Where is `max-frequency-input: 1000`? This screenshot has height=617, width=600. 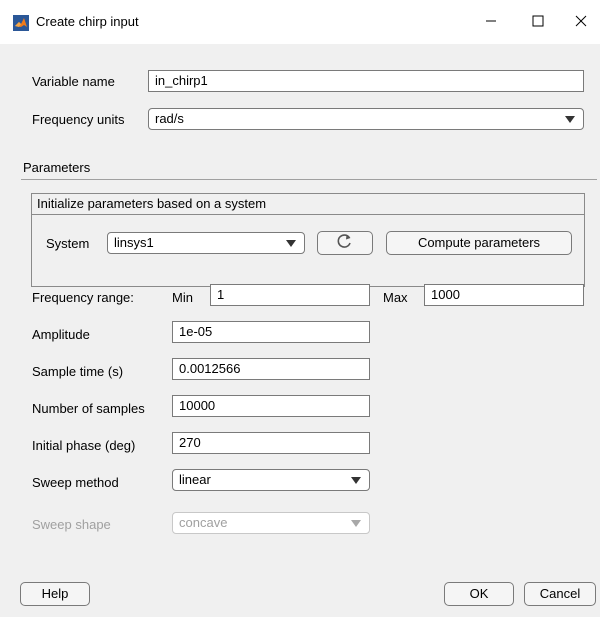
max-frequency-input: 1000 is located at coordinates (504, 295).